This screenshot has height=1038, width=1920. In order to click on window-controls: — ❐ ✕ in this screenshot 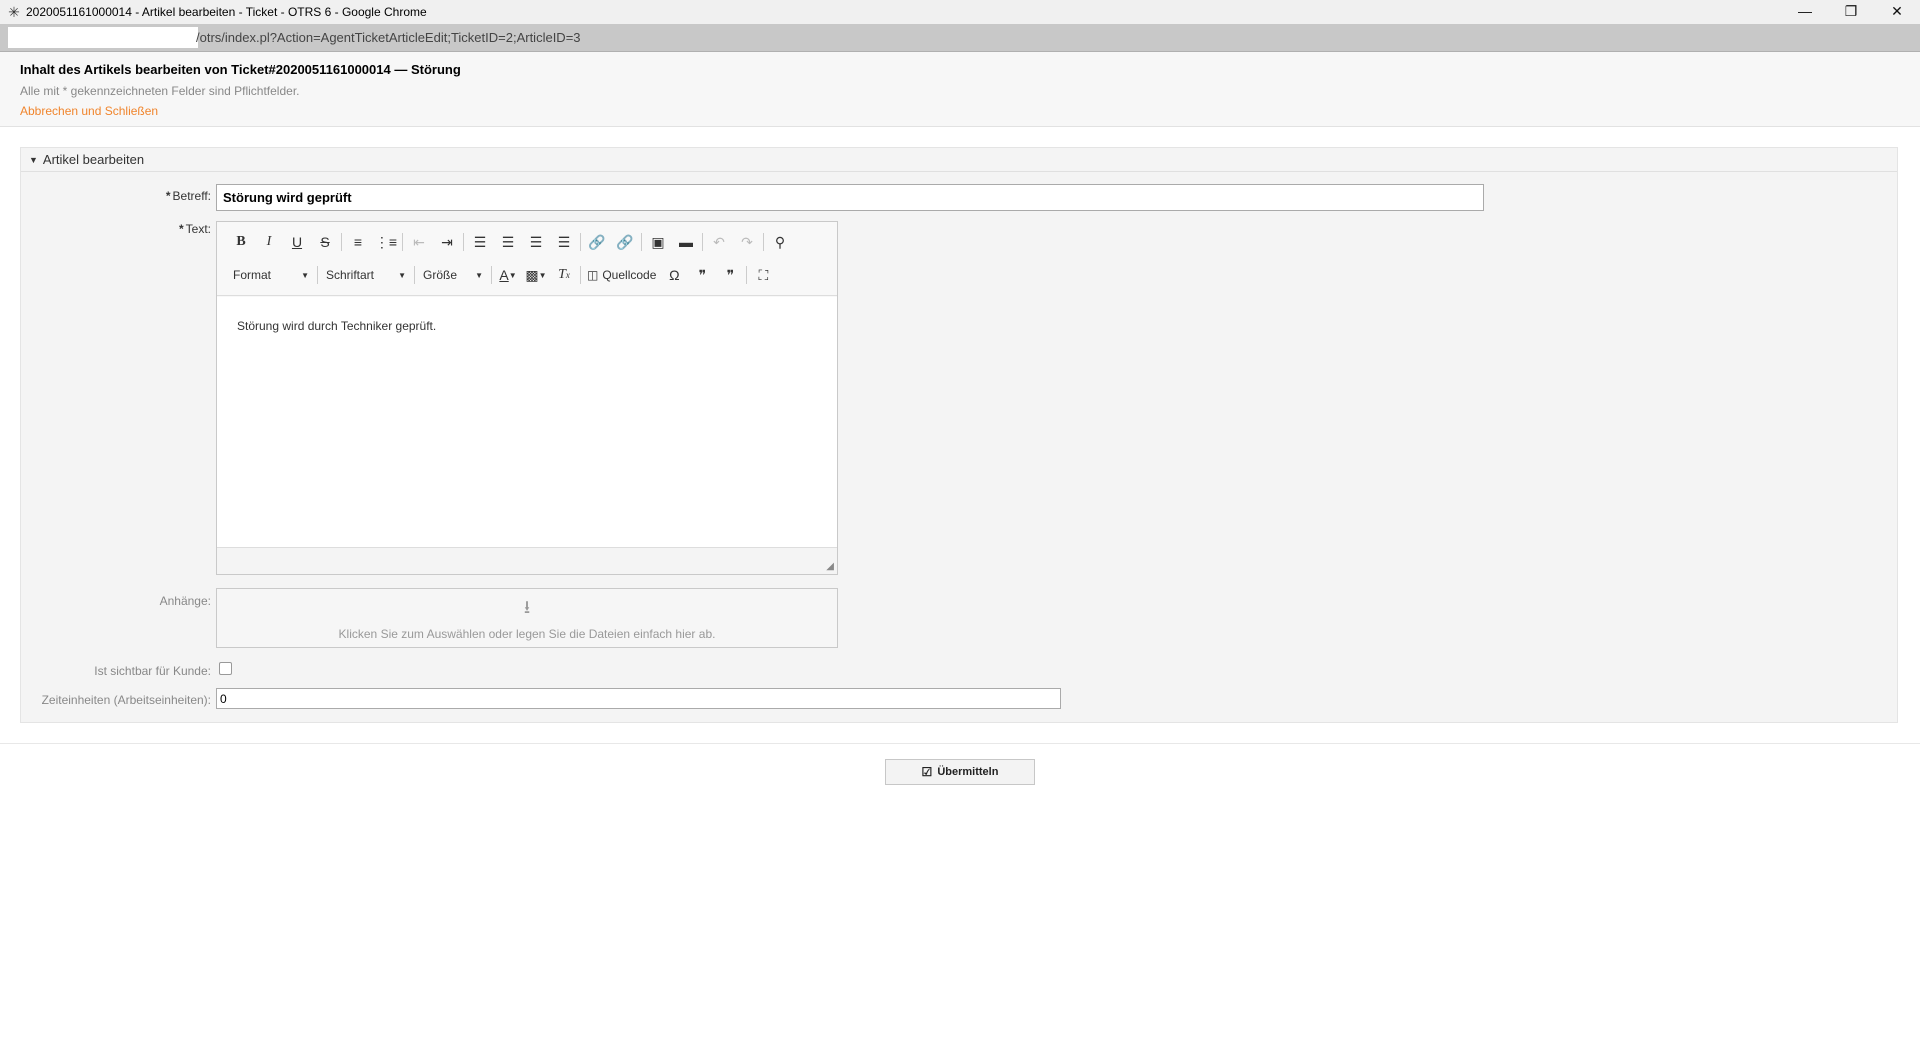, I will do `click(1851, 12)`.